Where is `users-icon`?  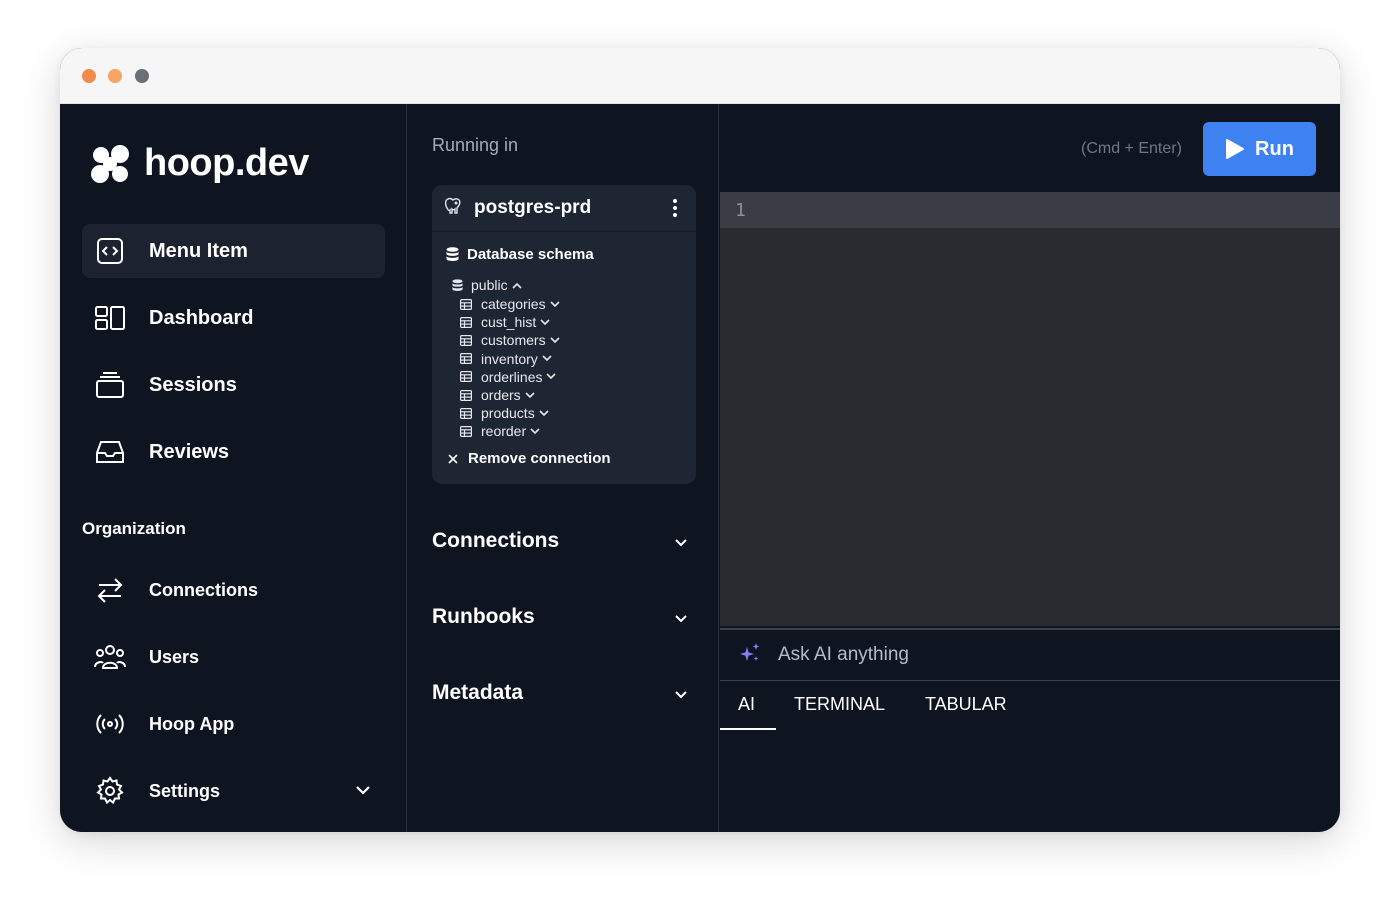
users-icon is located at coordinates (110, 657).